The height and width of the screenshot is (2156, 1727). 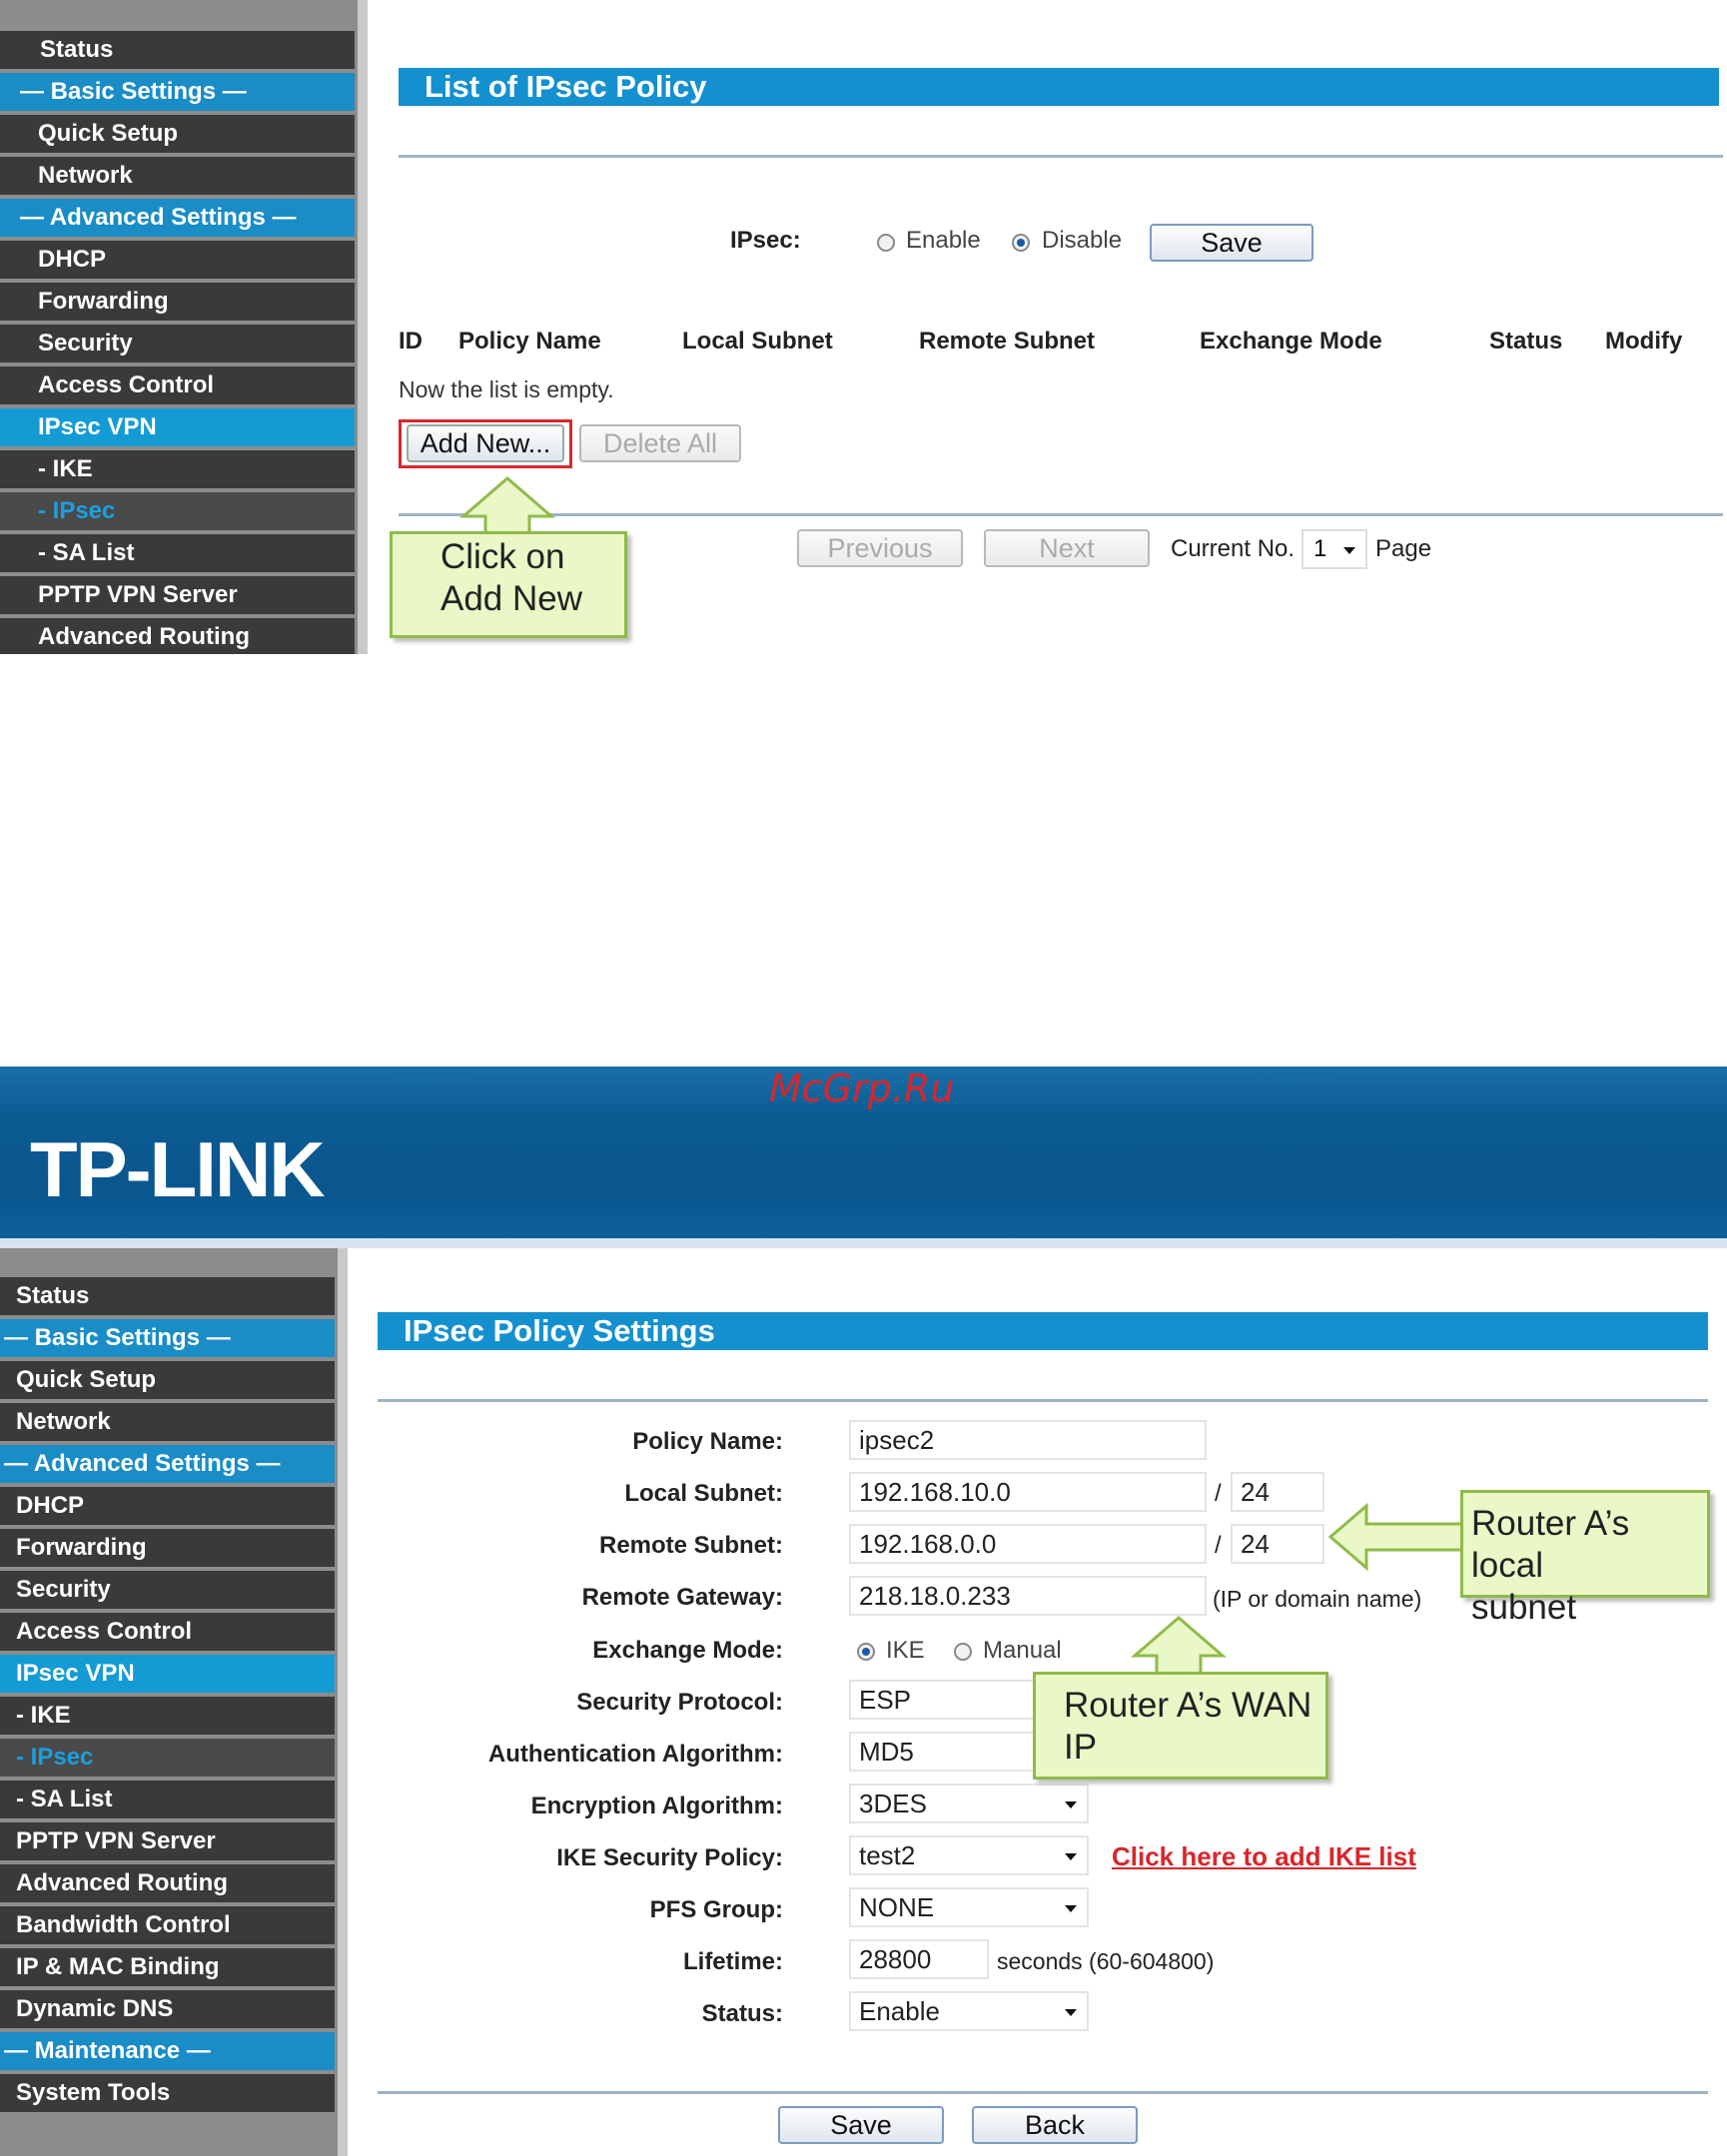 I want to click on pfs-group-label: PFS Group:, so click(x=716, y=1910).